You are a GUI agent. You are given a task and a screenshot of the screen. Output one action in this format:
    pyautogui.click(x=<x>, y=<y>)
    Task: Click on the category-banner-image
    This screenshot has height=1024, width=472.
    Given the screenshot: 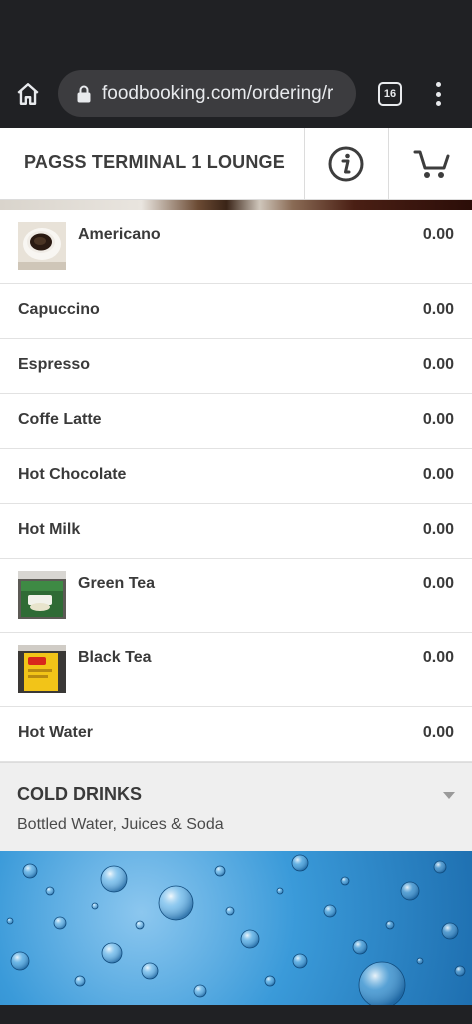 What is the action you would take?
    pyautogui.click(x=236, y=205)
    